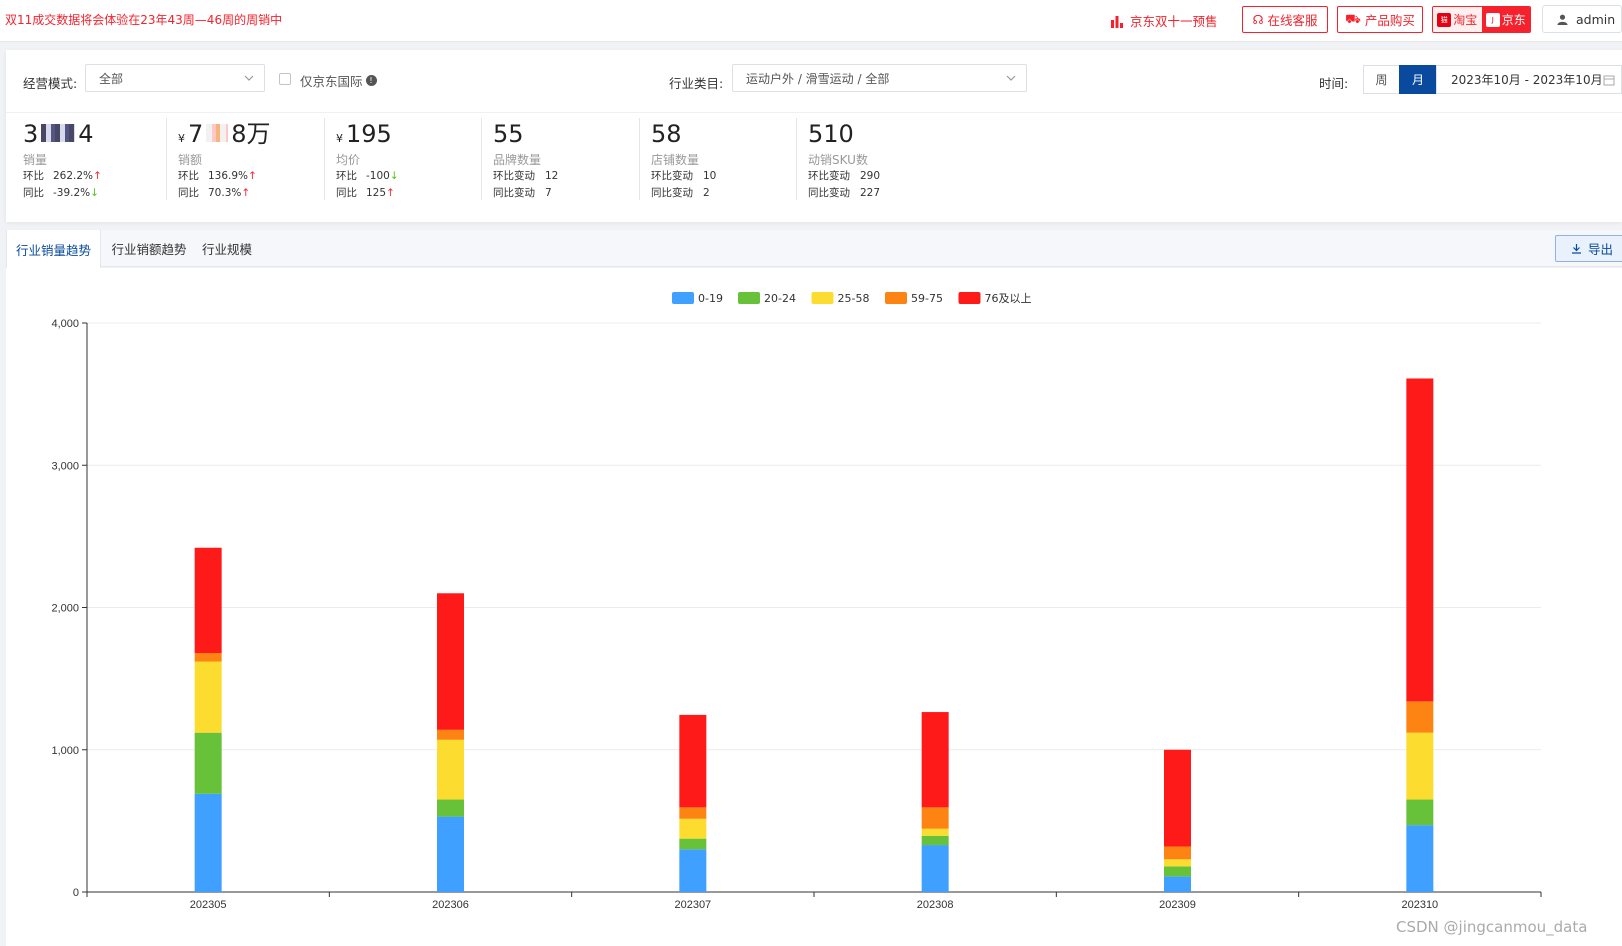  I want to click on kpi-label: 动销SKU数, so click(838, 160).